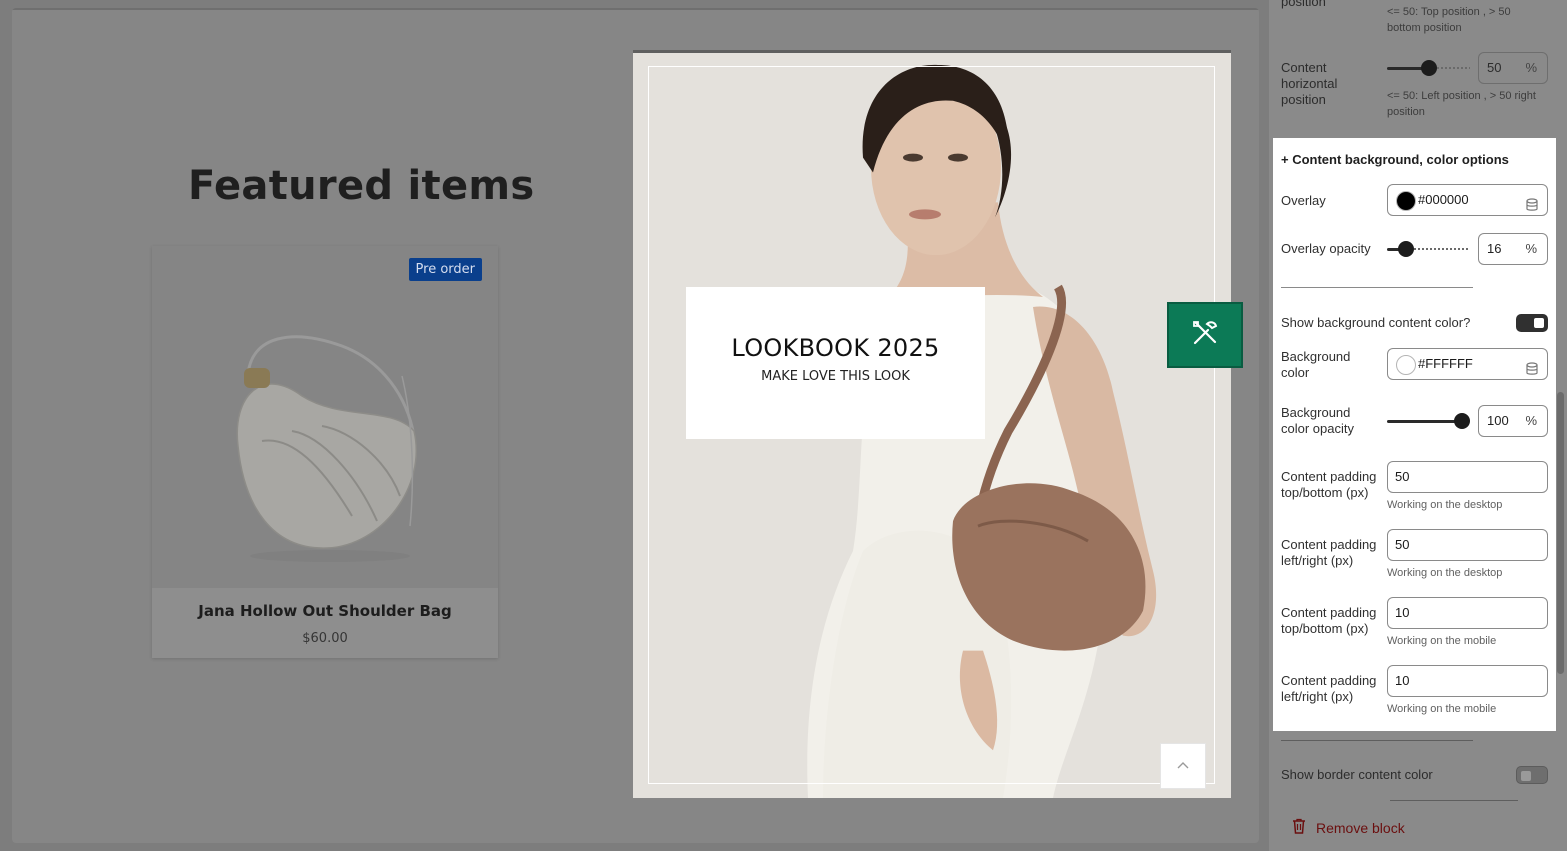 The image size is (1567, 851). Describe the element at coordinates (835, 376) in the screenshot. I see `lookbook-subtitle: MAKE LOVE THIS LOOK` at that location.